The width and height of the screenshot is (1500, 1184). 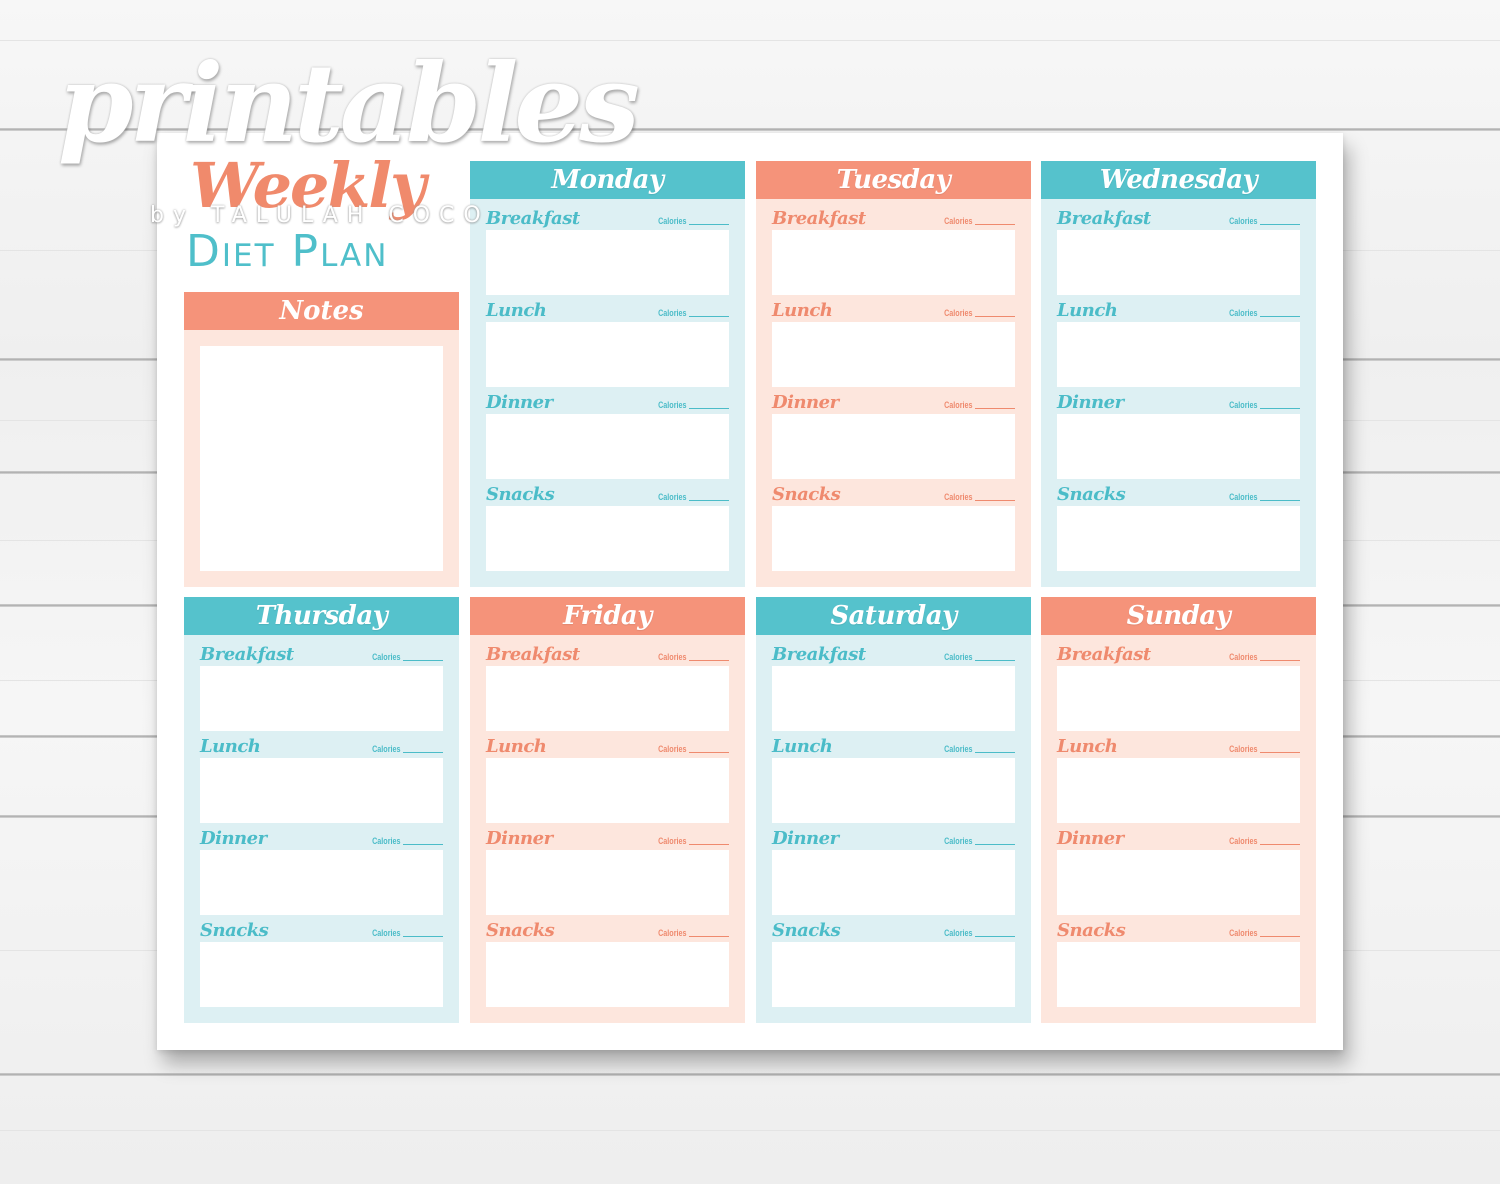 I want to click on meal-name: Dinner, so click(x=805, y=402).